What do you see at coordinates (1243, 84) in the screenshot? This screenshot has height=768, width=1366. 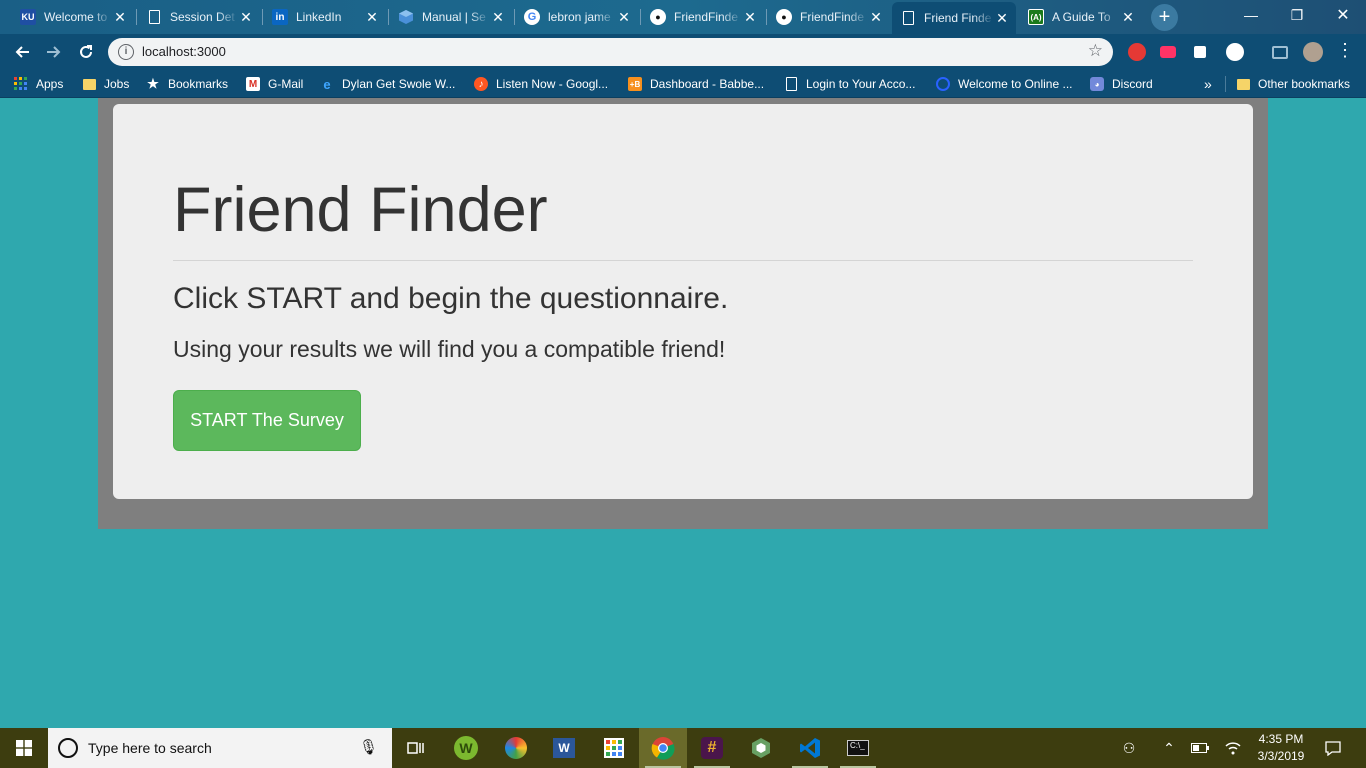 I see `folder-icon` at bounding box center [1243, 84].